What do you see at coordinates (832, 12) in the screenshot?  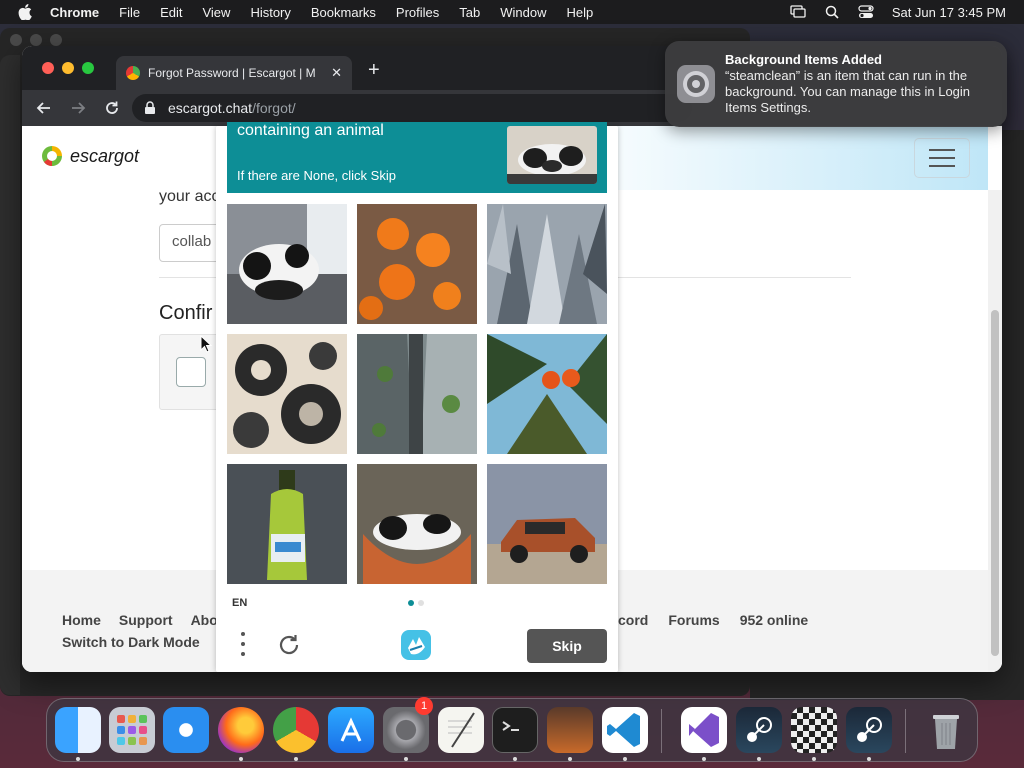 I see `search-icon` at bounding box center [832, 12].